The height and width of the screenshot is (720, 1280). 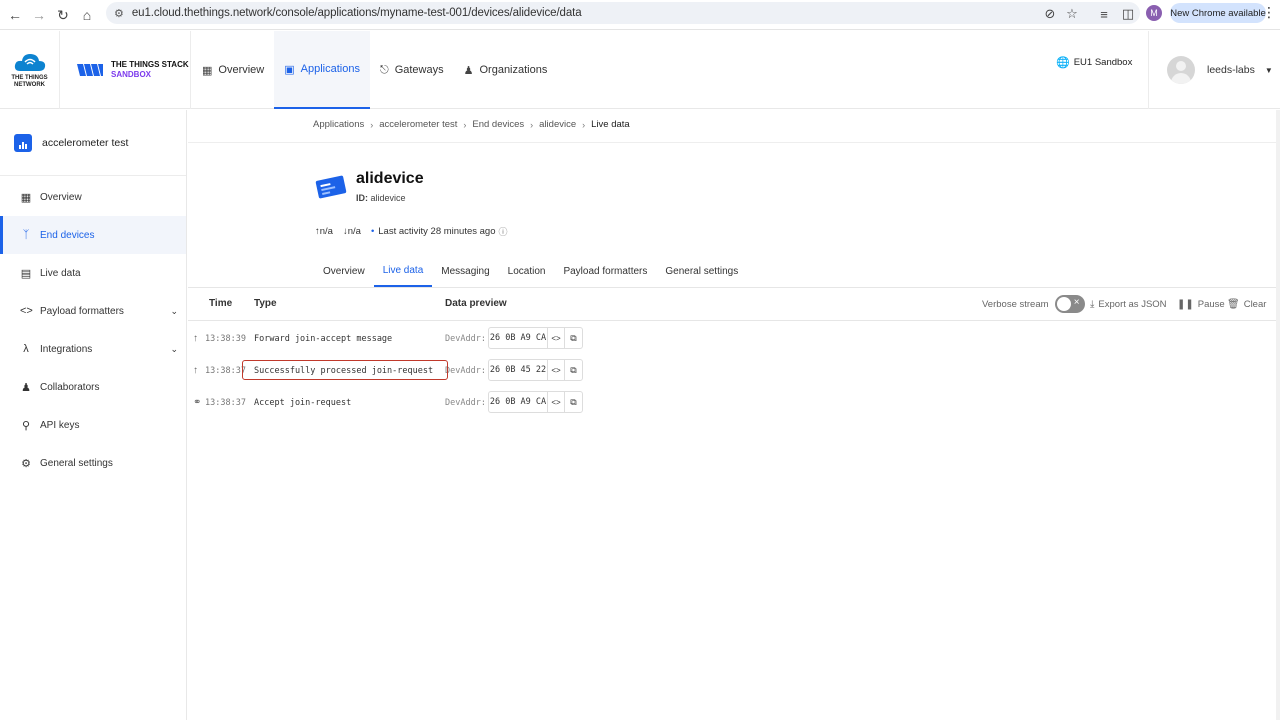 I want to click on sidebar-item-live-data: ▤ Live data, so click(x=93, y=273).